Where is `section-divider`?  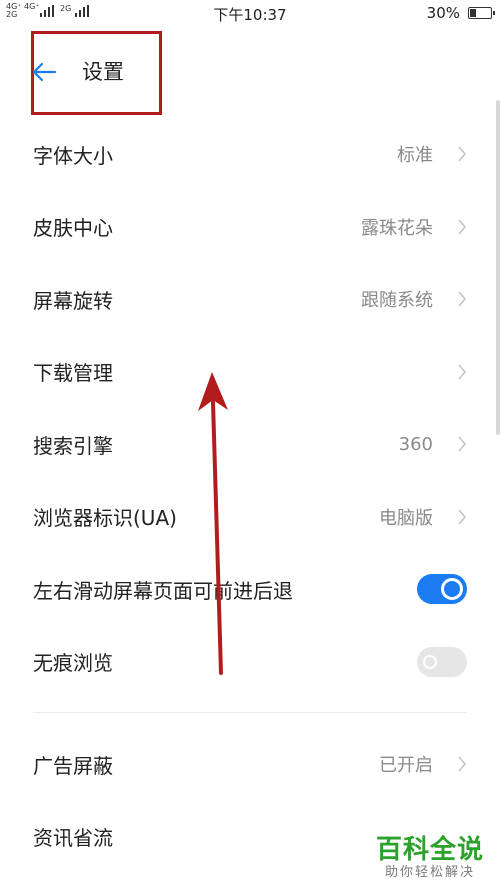
section-divider is located at coordinates (250, 712).